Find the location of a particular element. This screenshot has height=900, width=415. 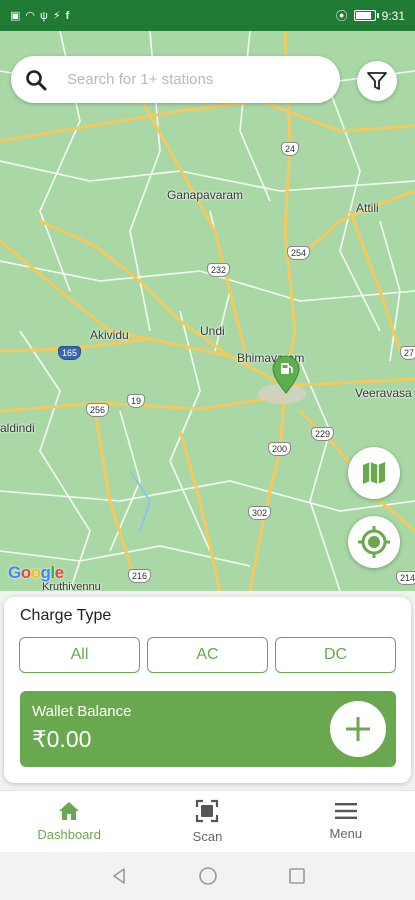

charging-station-pin-icon is located at coordinates (286, 374).